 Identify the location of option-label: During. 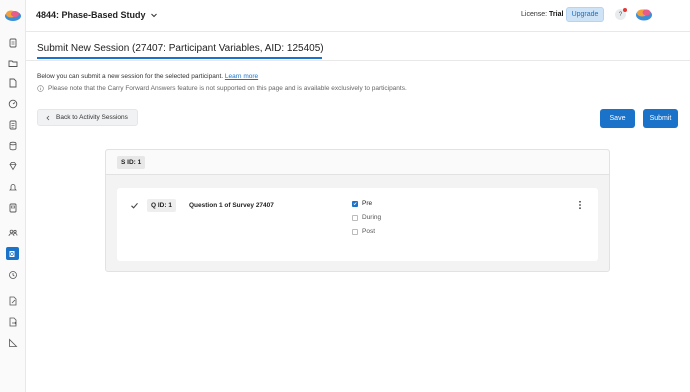
(372, 217).